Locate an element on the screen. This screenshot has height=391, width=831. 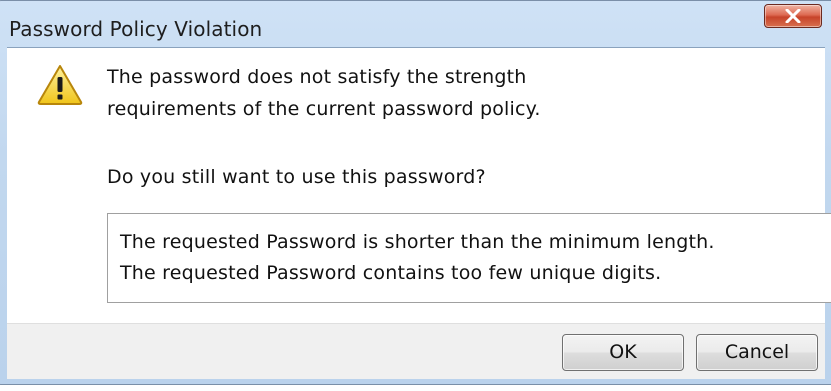
background-edge is located at coordinates (415, 388).